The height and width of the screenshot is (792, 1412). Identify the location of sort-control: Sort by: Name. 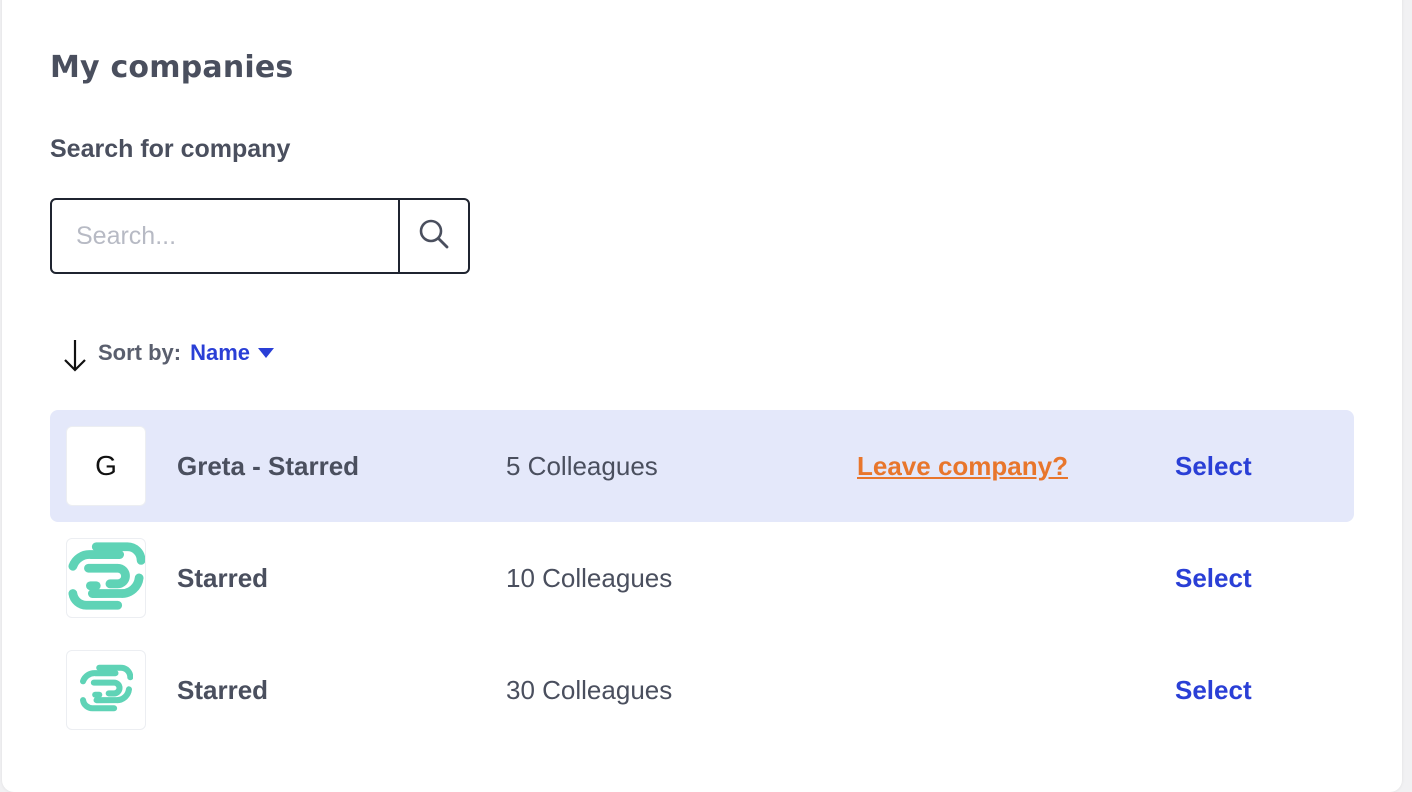
(167, 353).